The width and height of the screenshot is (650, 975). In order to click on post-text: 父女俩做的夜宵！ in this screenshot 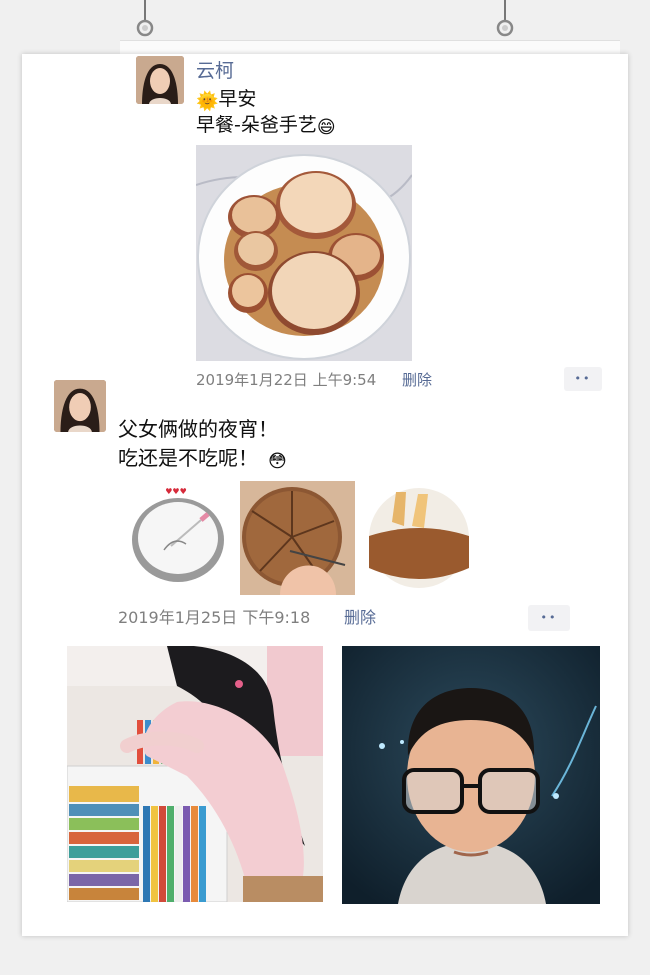, I will do `click(198, 429)`.